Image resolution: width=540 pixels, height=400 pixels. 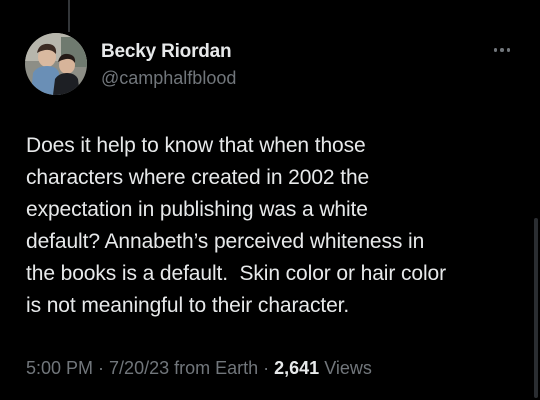 I want to click on author-display-name: Becky Riordan, so click(x=168, y=52).